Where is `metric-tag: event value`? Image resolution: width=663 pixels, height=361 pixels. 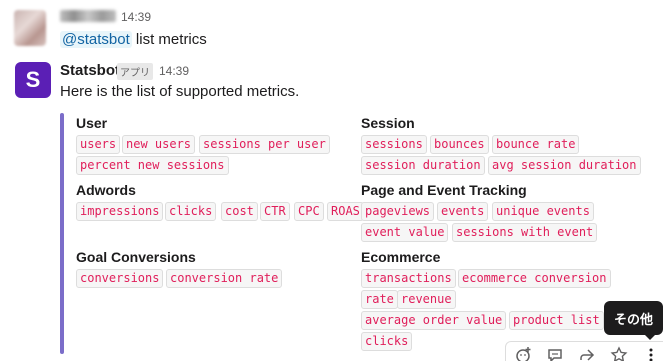
metric-tag: event value is located at coordinates (405, 232).